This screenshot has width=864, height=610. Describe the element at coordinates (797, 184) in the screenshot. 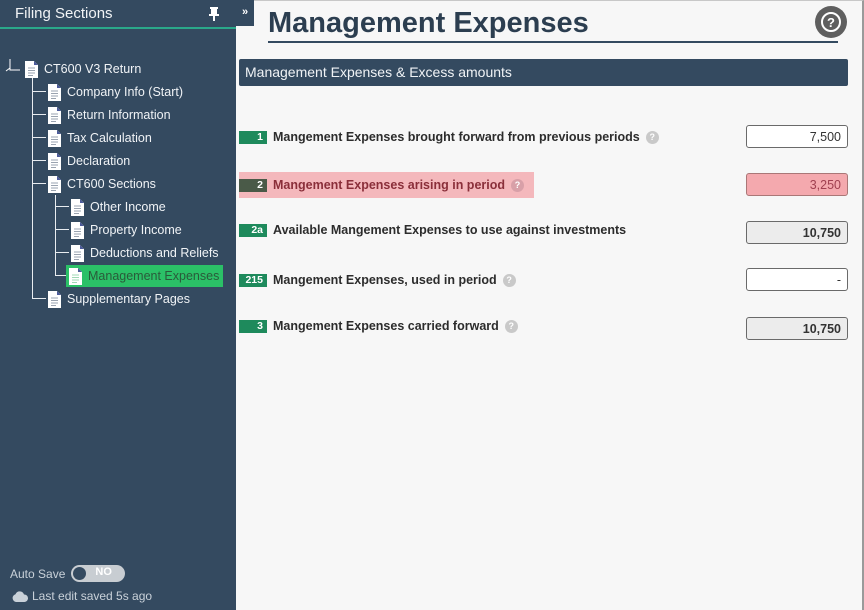

I see `arising-in-period-input` at that location.